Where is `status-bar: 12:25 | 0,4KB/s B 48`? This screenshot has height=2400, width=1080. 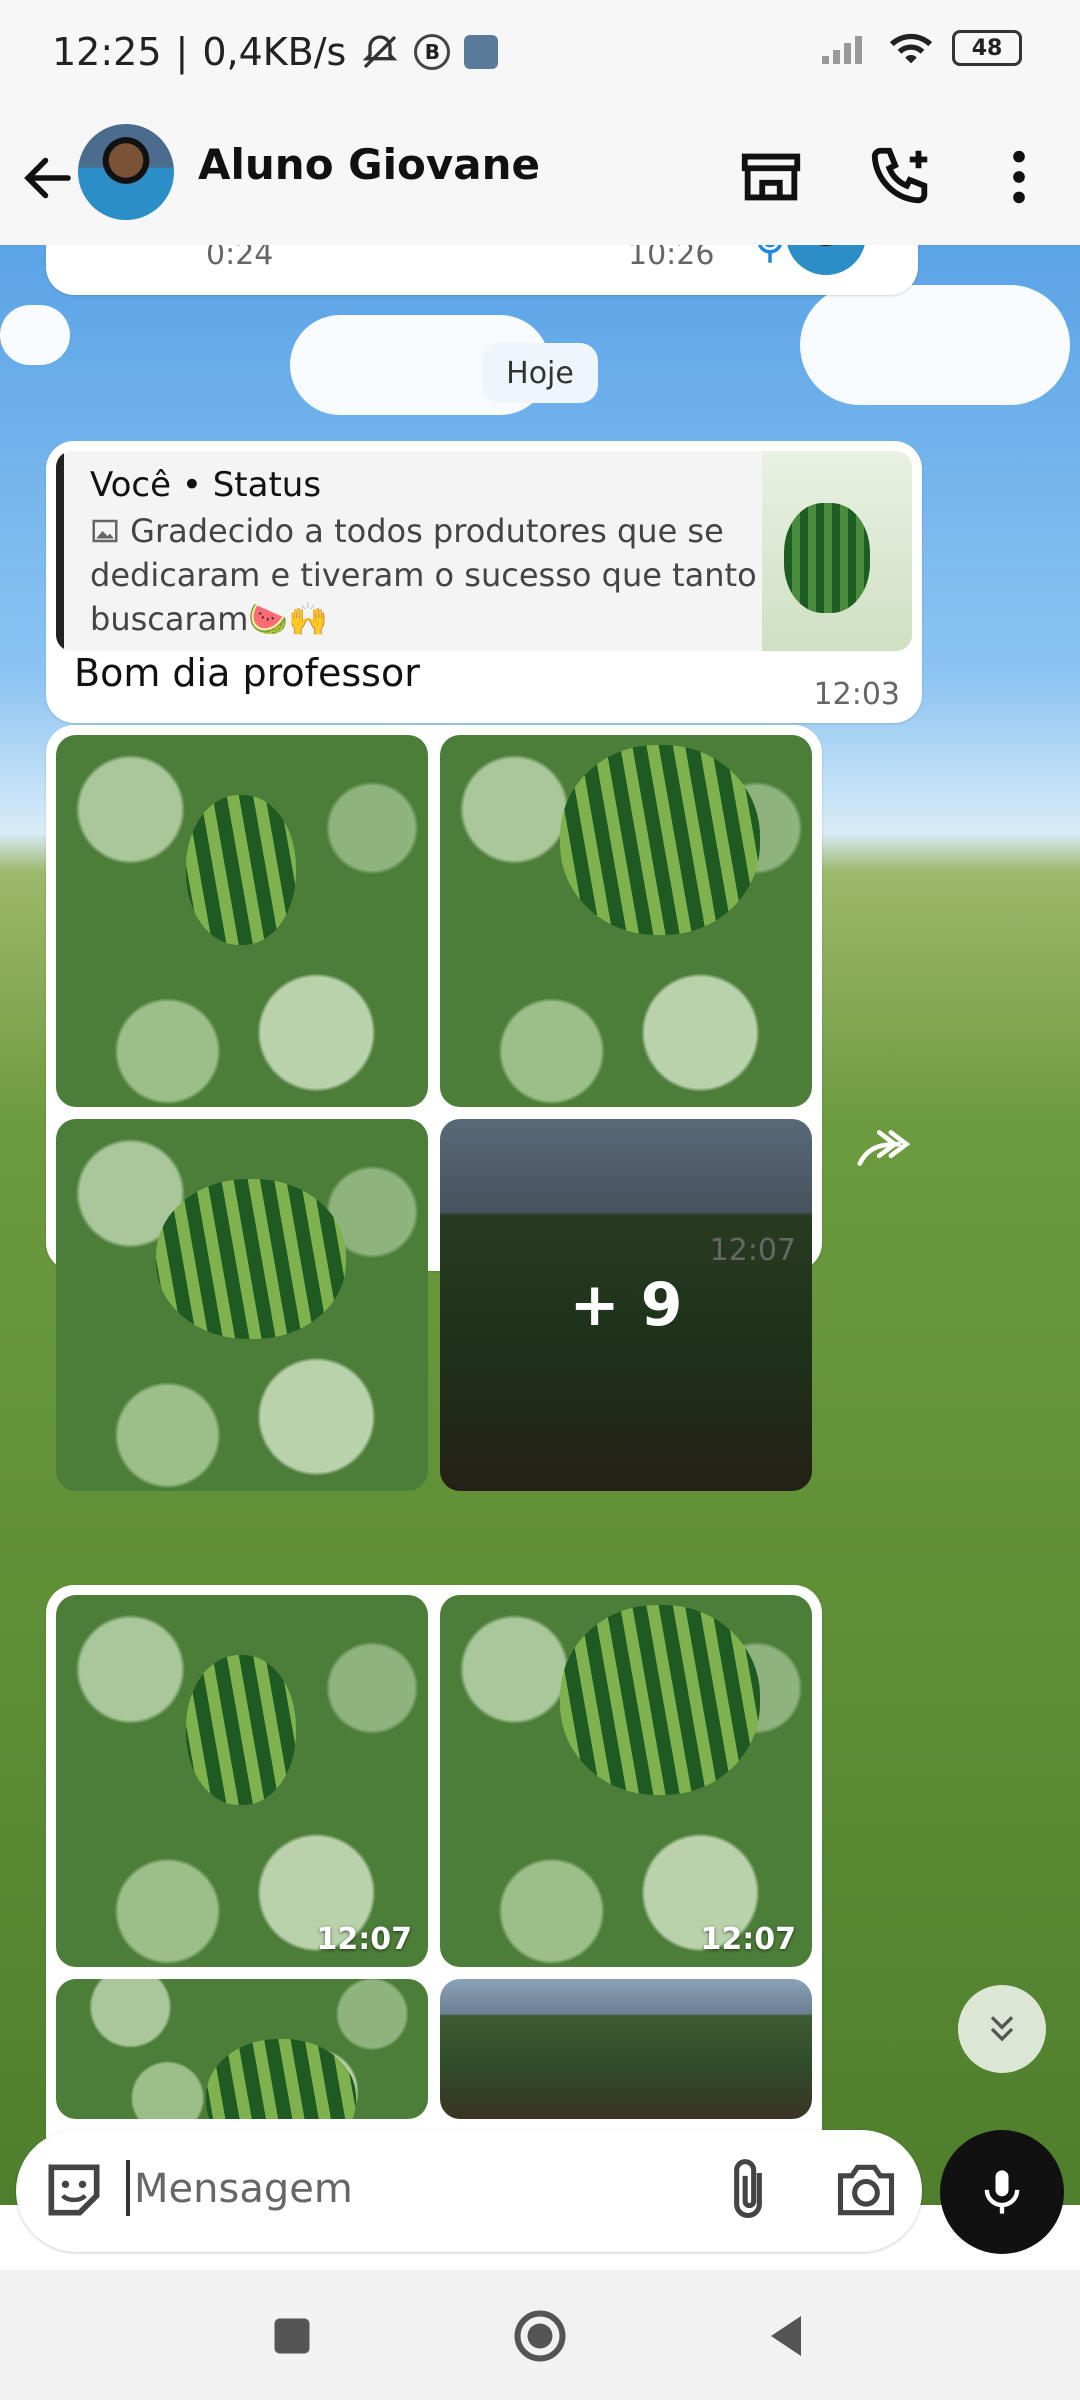 status-bar: 12:25 | 0,4KB/s B 48 is located at coordinates (540, 55).